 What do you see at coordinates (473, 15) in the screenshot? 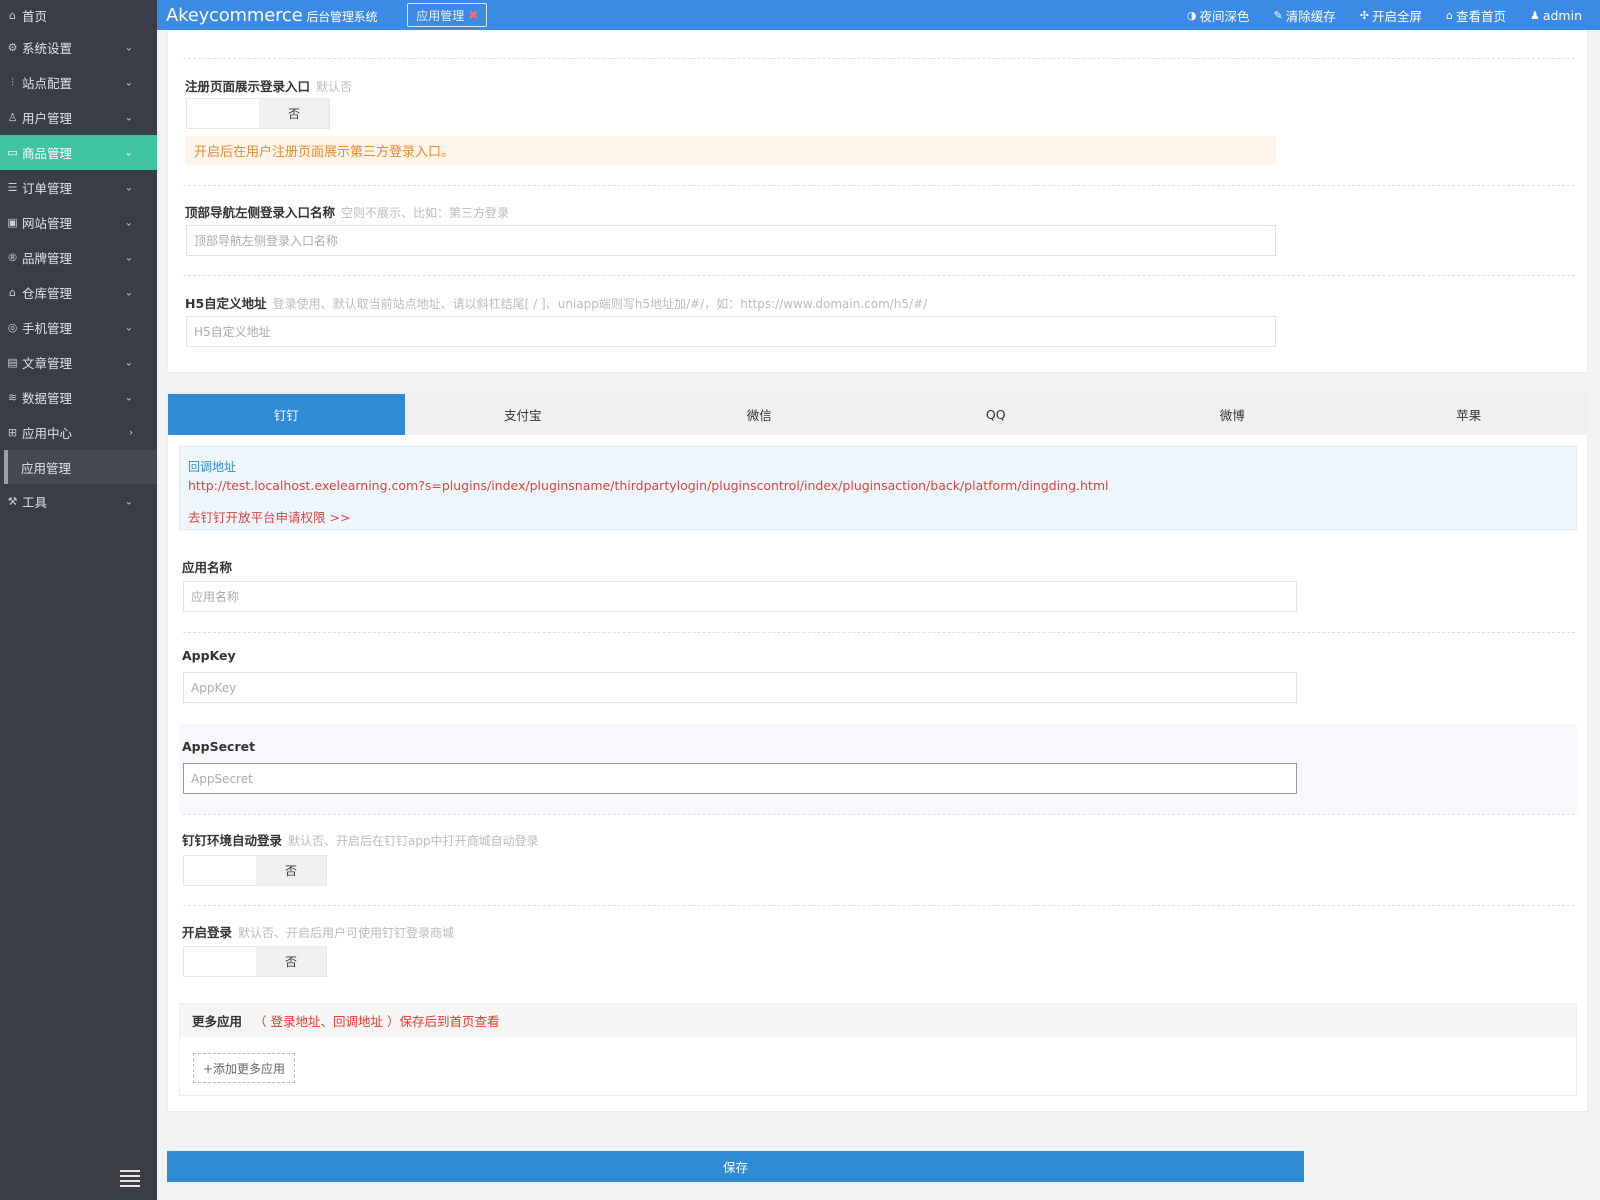
I see `close-icon: ✖` at bounding box center [473, 15].